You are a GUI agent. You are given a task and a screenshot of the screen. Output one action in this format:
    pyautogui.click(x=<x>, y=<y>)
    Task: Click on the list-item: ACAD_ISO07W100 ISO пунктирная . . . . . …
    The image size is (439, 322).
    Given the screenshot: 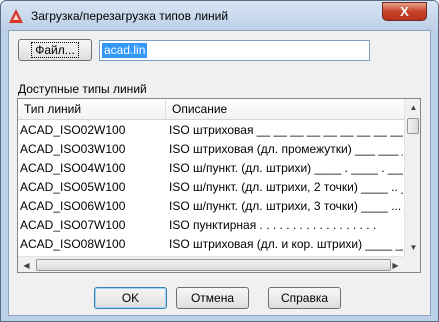 What is the action you would take?
    pyautogui.click(x=211, y=225)
    